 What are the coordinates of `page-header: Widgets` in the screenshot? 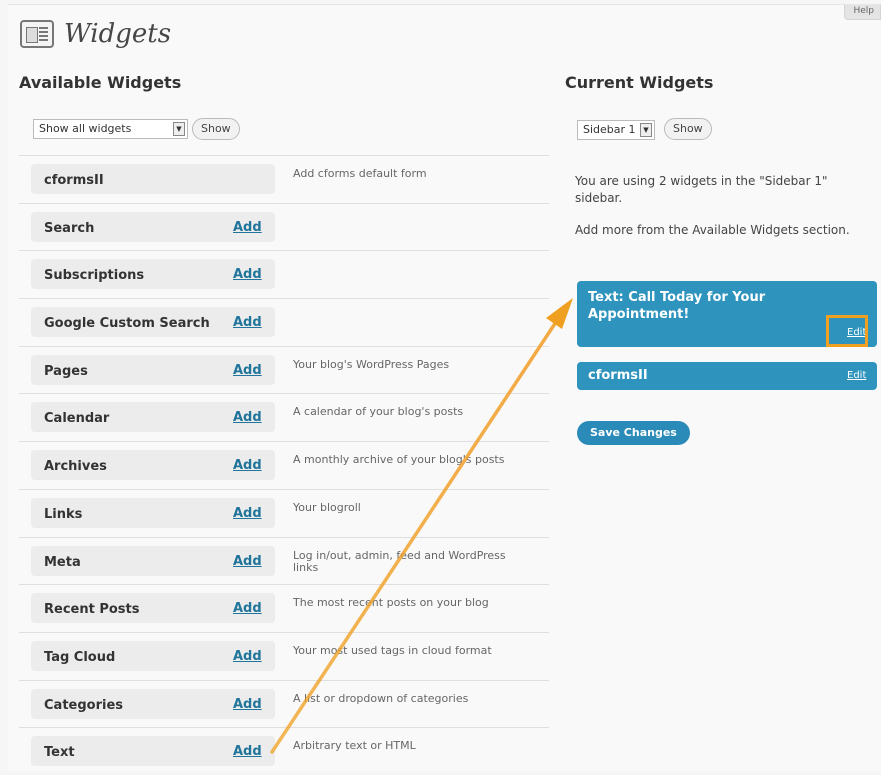 It's located at (95, 34).